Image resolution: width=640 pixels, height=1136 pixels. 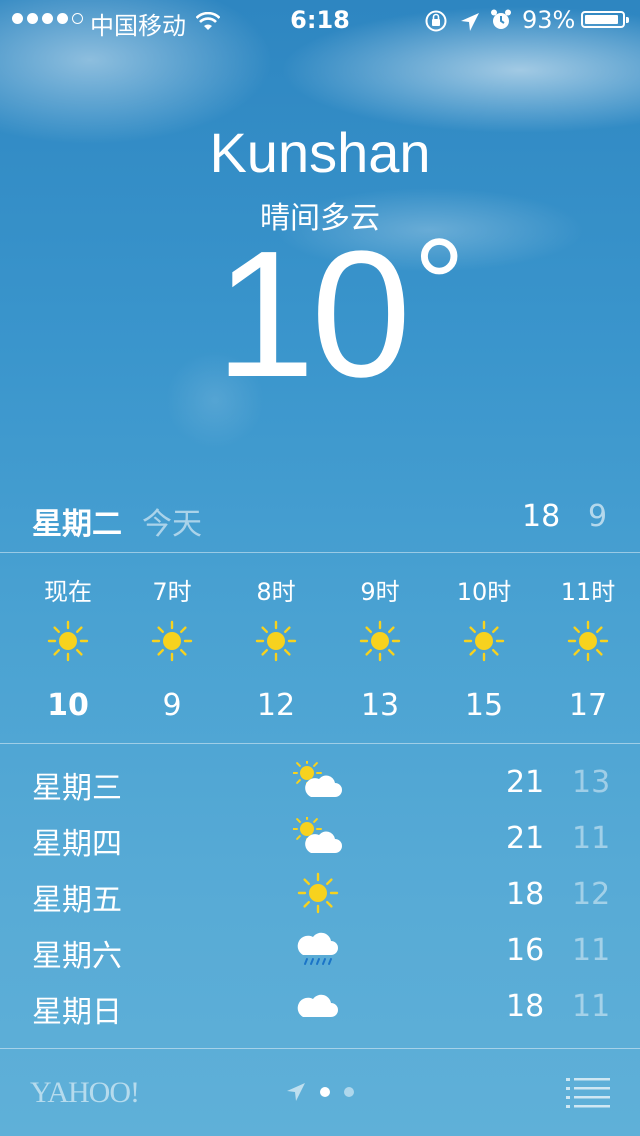 What do you see at coordinates (77, 1012) in the screenshot?
I see `day-name: 星期日` at bounding box center [77, 1012].